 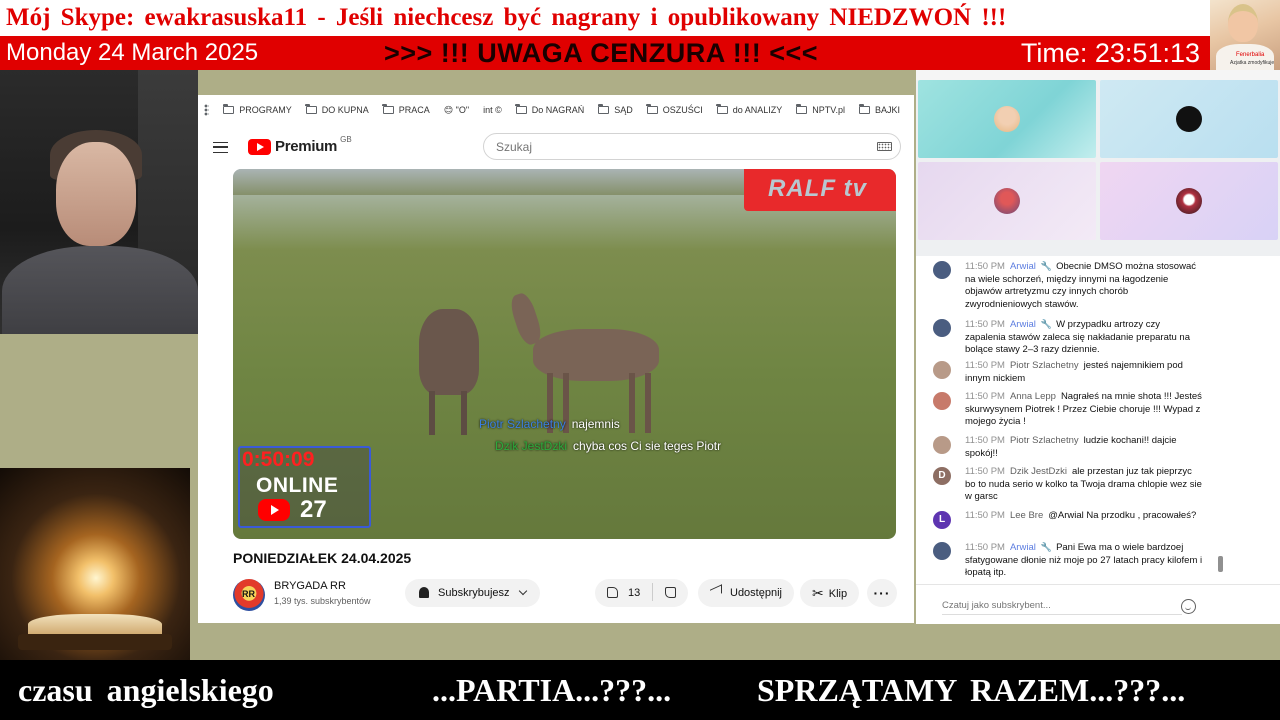 I want to click on bookmark-item: DO KUPNA, so click(x=337, y=109).